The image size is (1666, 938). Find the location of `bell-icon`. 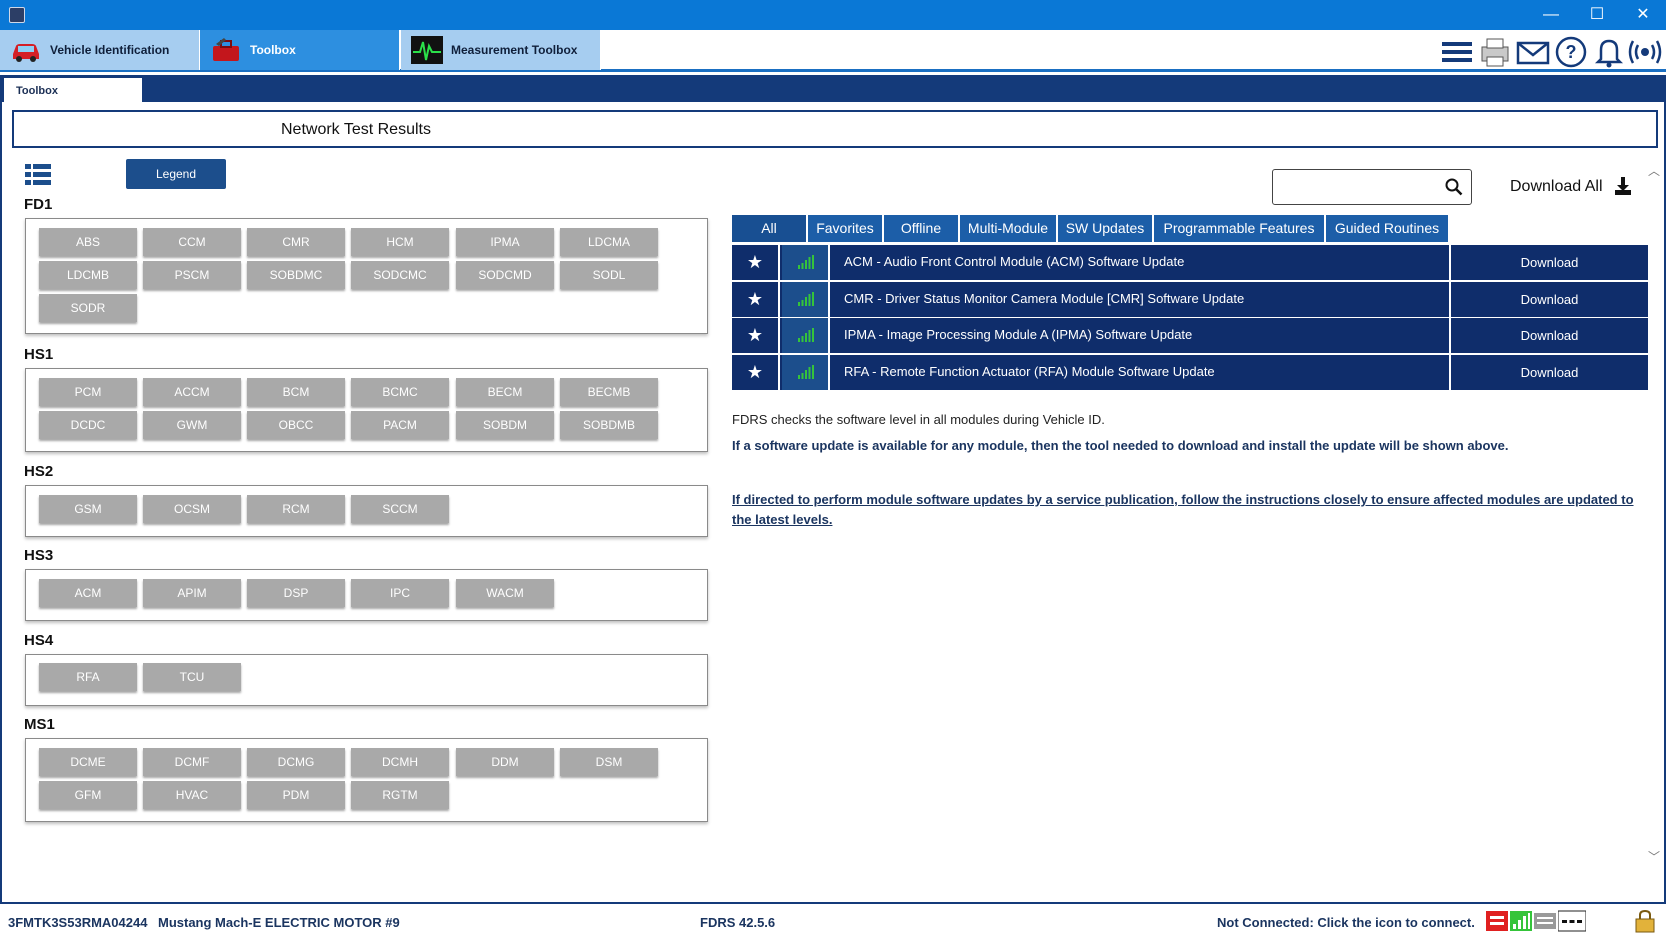

bell-icon is located at coordinates (1609, 52).